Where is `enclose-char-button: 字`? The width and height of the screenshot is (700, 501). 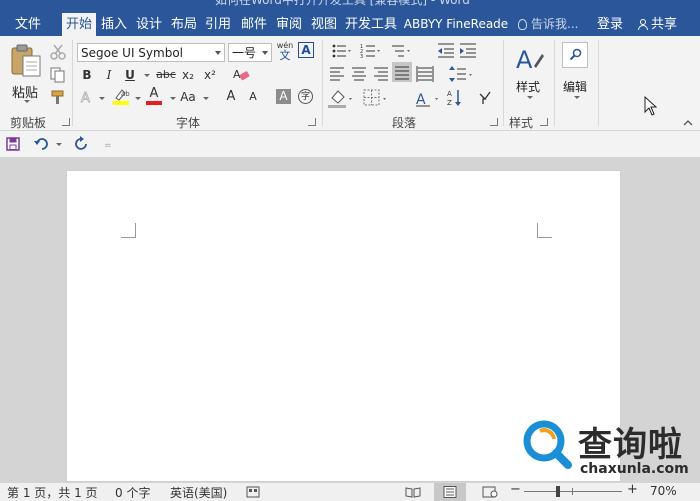
enclose-char-button: 字 is located at coordinates (305, 96).